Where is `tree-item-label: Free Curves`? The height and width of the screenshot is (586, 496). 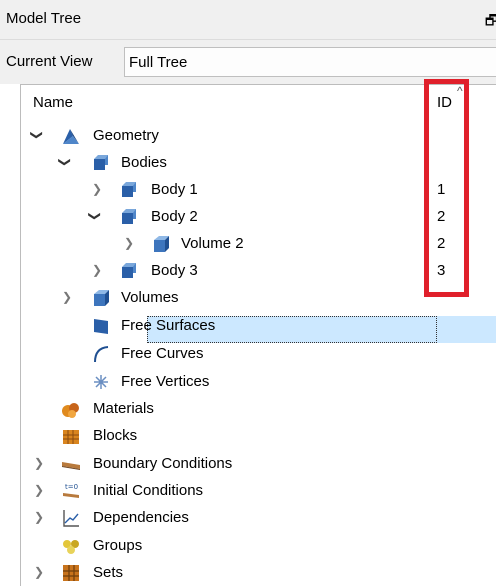
tree-item-label: Free Curves is located at coordinates (162, 353).